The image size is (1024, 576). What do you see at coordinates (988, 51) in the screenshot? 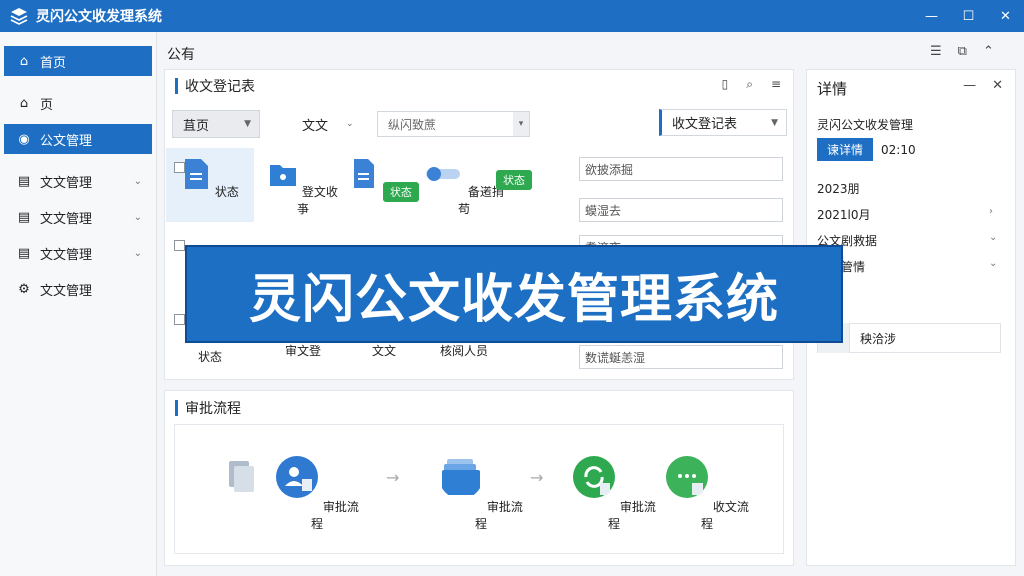
I see `collapse-icon: ⌃` at bounding box center [988, 51].